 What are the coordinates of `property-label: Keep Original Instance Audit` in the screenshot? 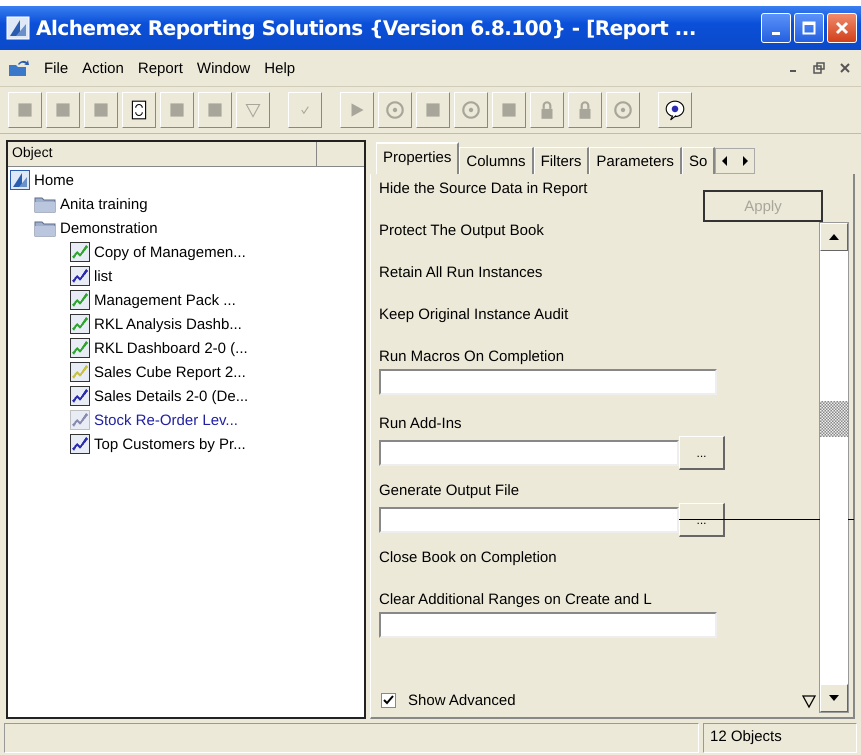 It's located at (473, 314).